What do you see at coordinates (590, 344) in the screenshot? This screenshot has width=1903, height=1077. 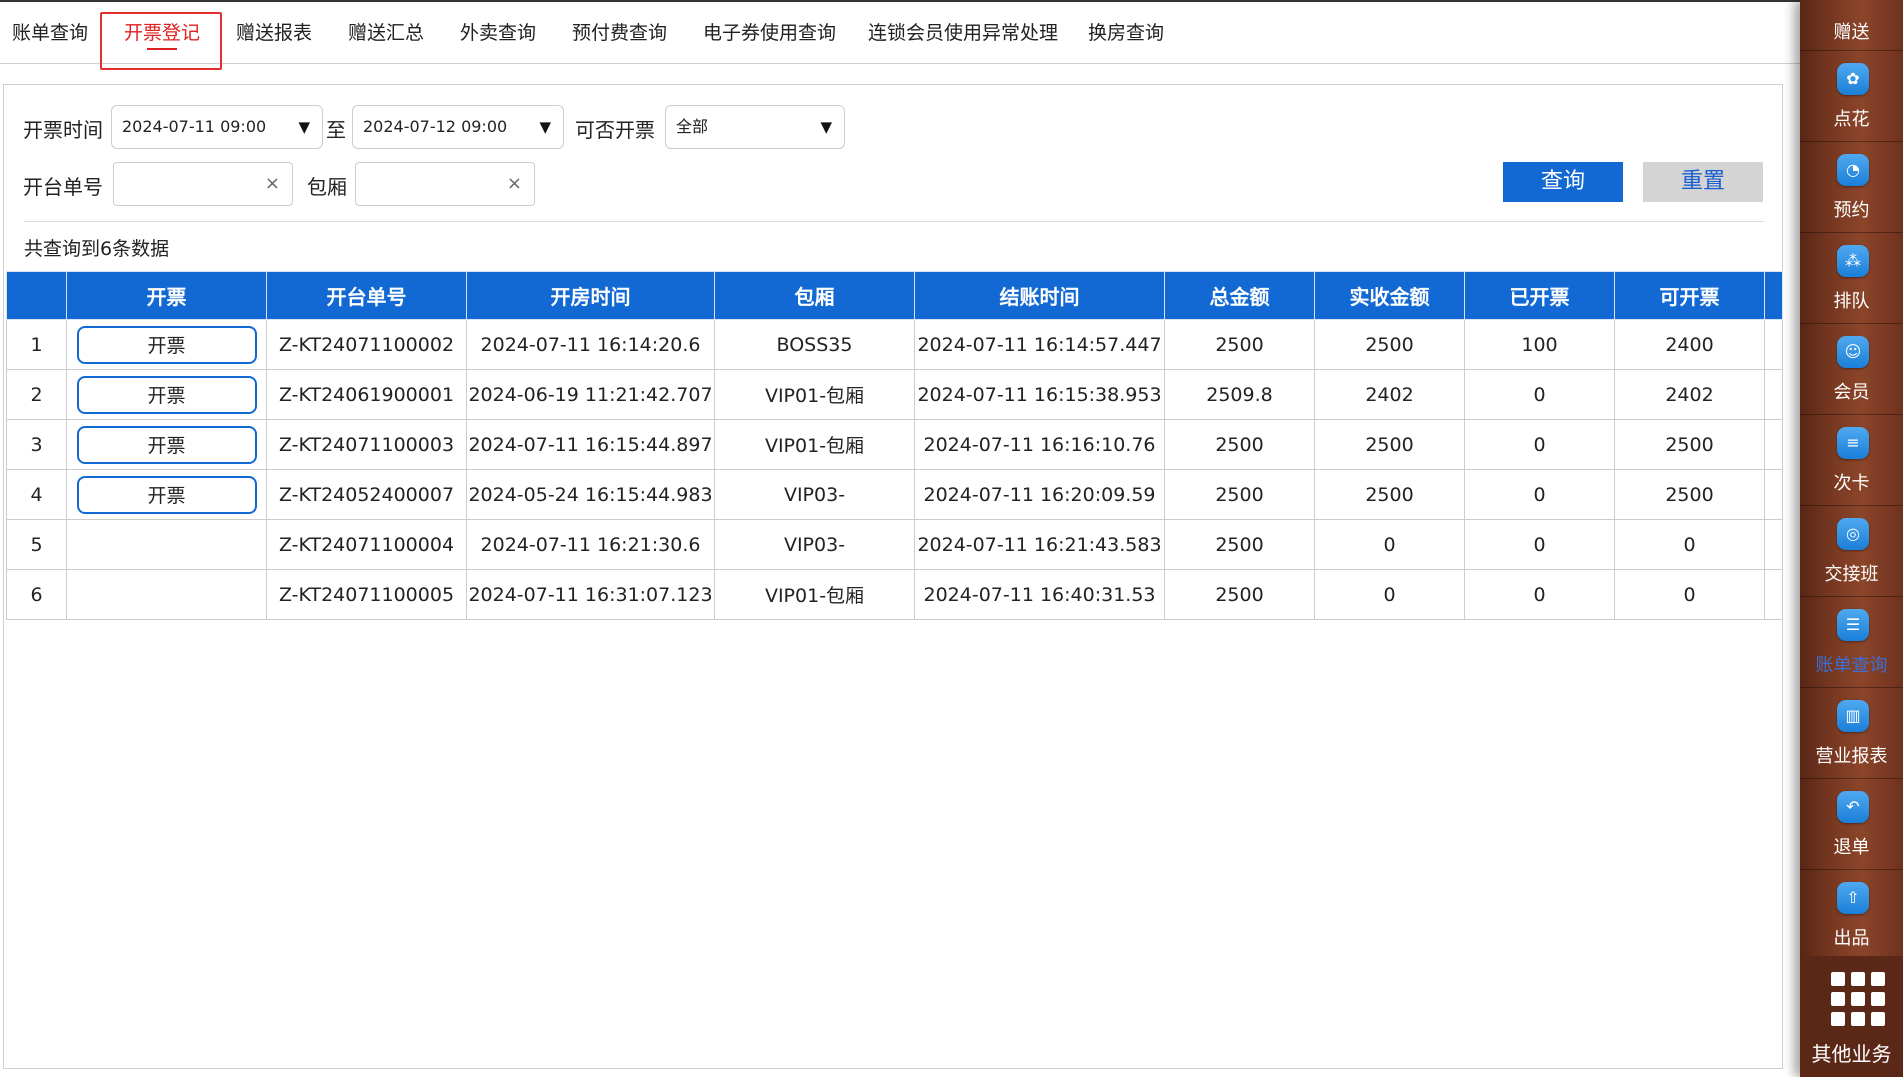 I see `cell-open-time: 2024-07-11 16:14:20.6` at bounding box center [590, 344].